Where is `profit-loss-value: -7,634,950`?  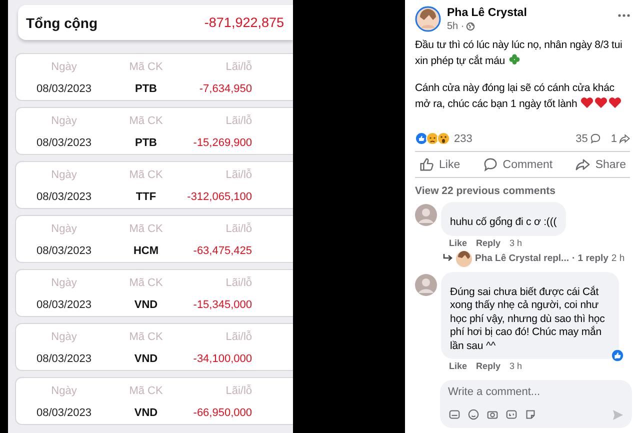 profit-loss-value: -7,634,950 is located at coordinates (225, 88).